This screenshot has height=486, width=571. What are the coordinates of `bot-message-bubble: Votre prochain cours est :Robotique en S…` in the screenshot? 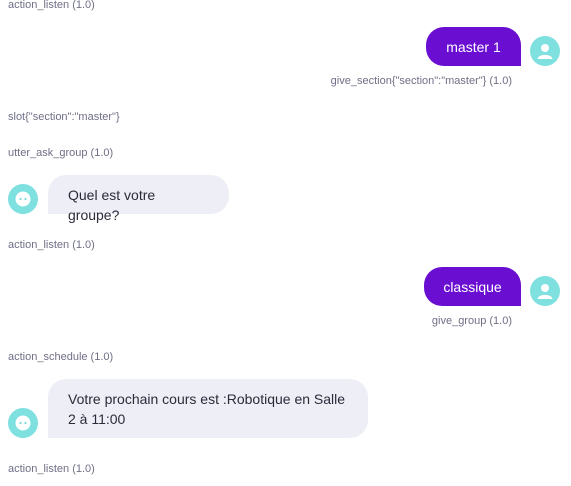 It's located at (208, 408).